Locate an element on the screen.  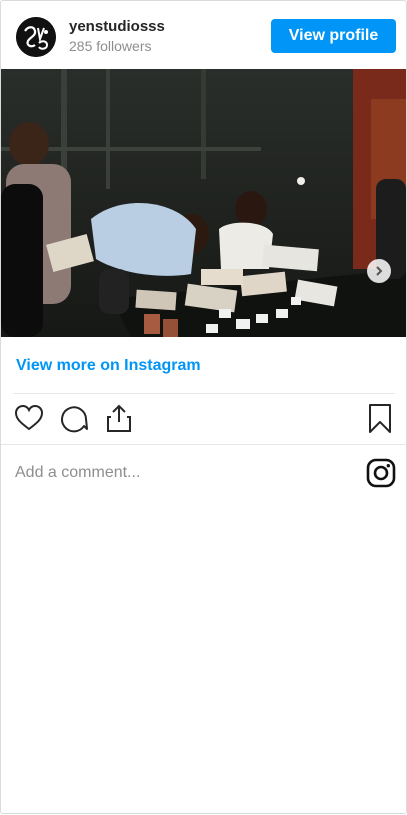
avatar is located at coordinates (36, 37).